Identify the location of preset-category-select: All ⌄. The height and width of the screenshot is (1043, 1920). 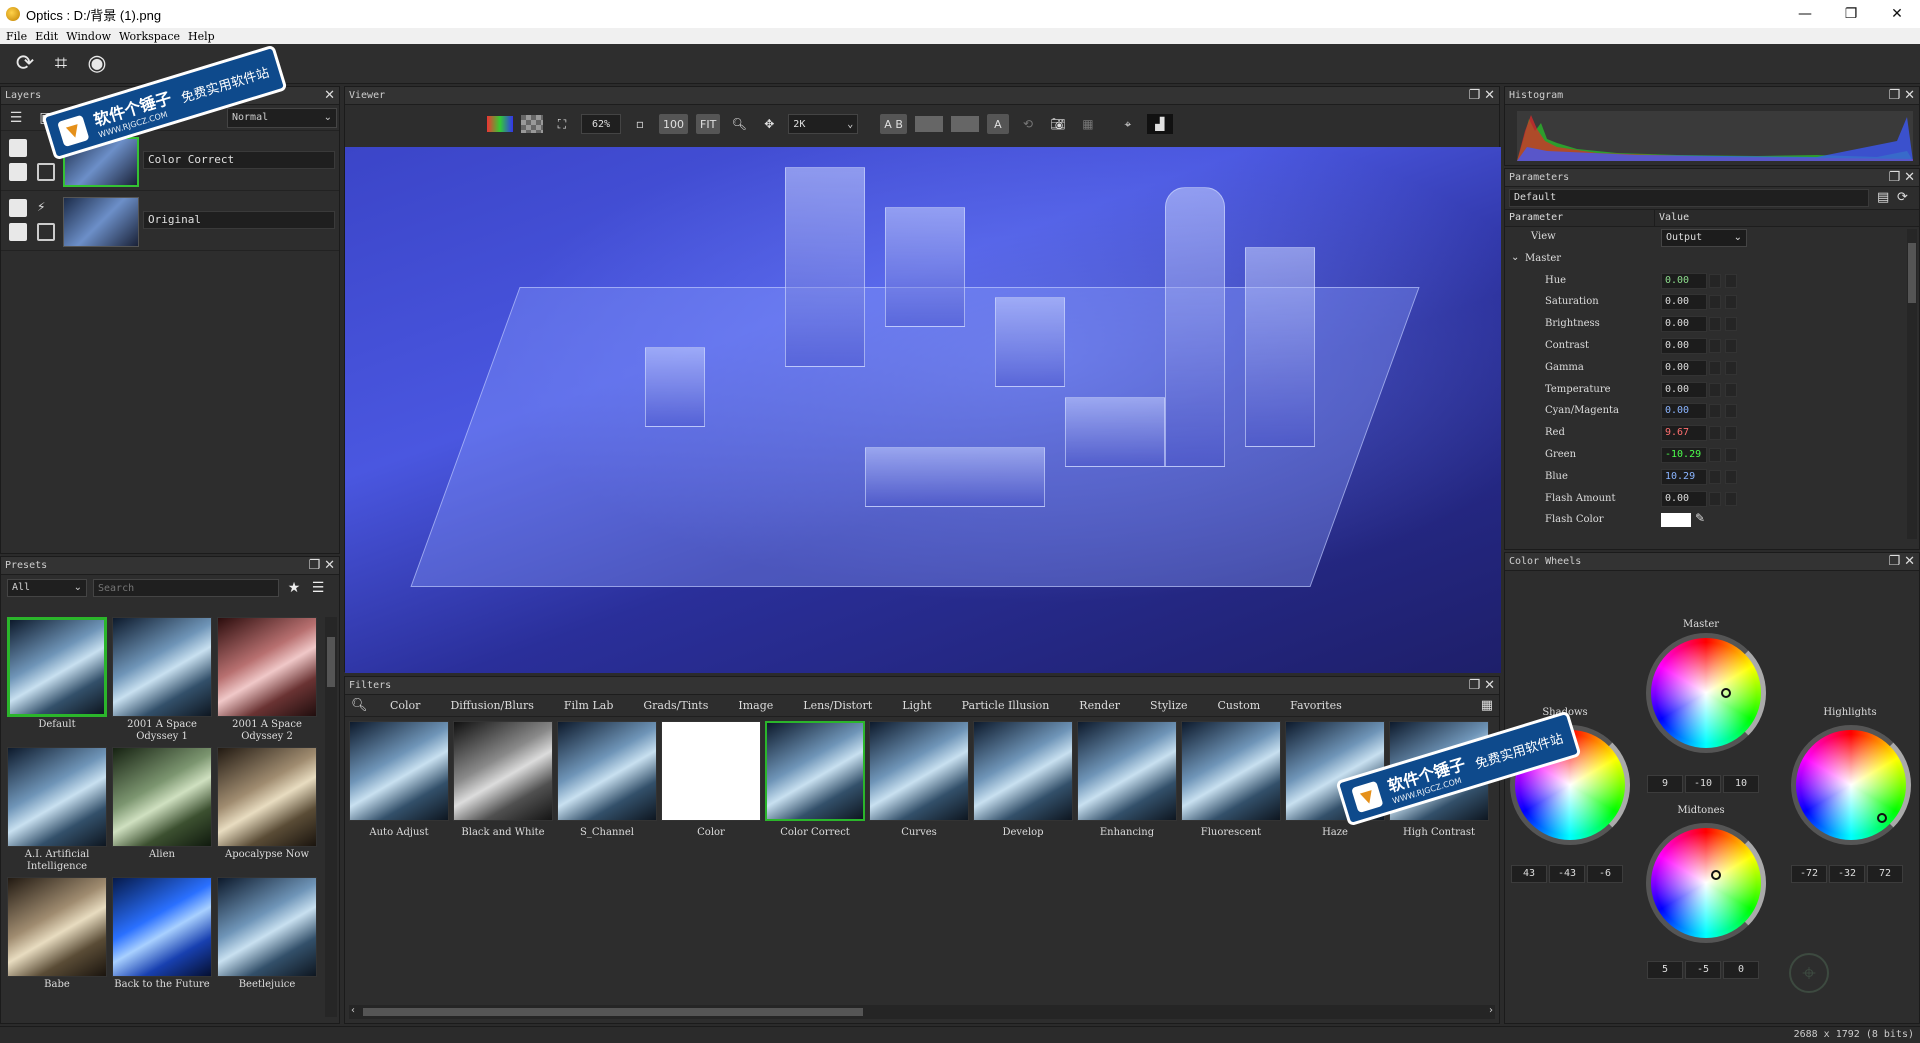
(47, 588).